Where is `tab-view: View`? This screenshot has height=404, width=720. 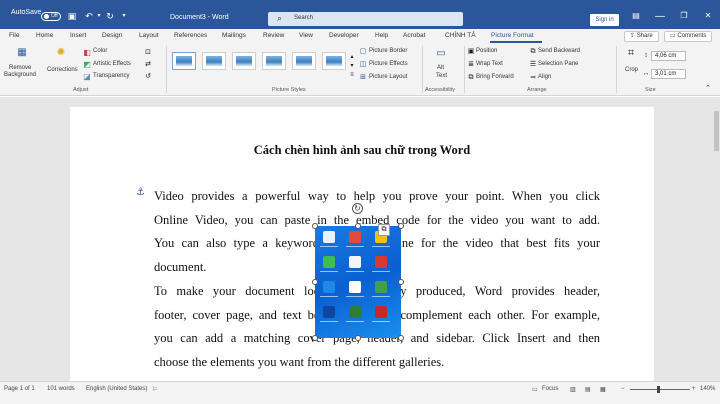 tab-view: View is located at coordinates (306, 35).